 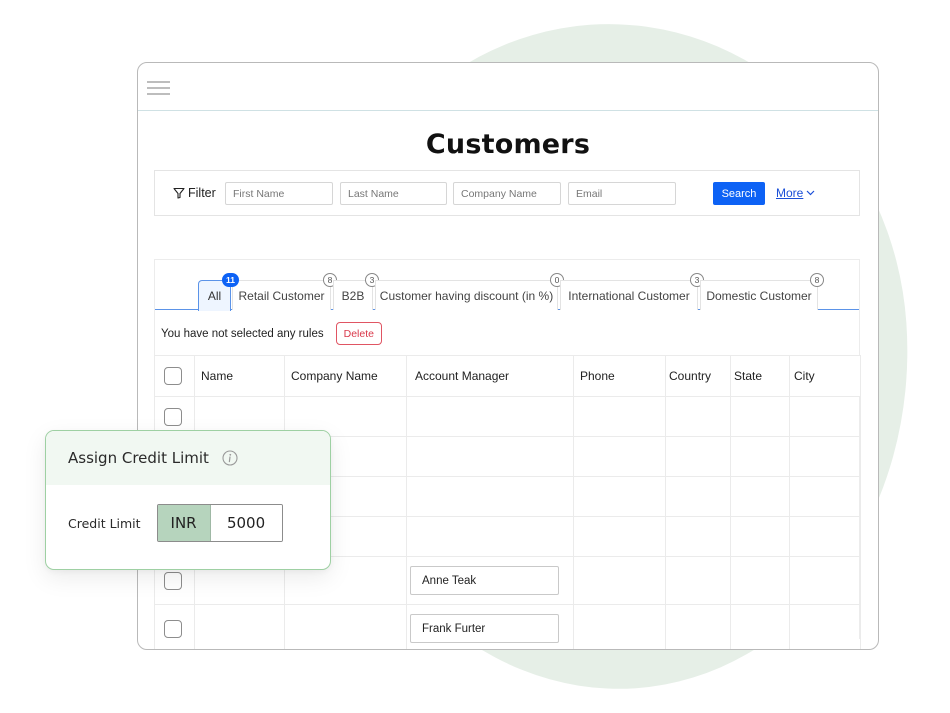 I want to click on tab-label: All, so click(x=214, y=296).